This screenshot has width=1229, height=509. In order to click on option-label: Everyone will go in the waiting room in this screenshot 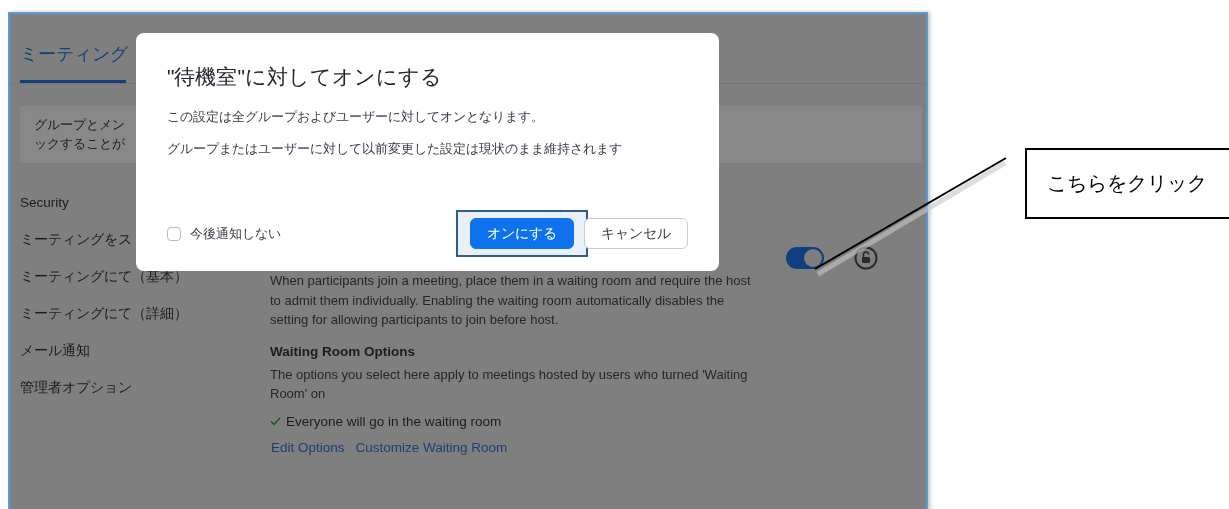, I will do `click(394, 421)`.